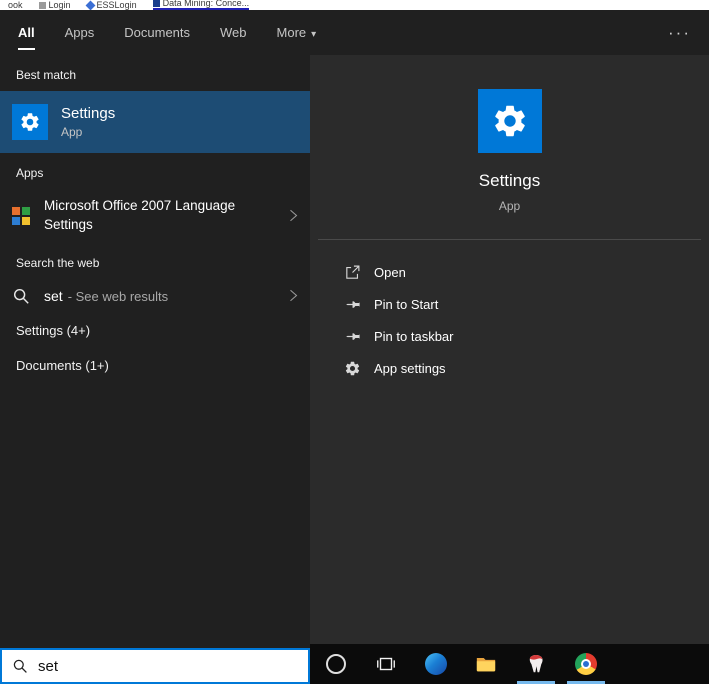 The image size is (709, 684). What do you see at coordinates (354, 32) in the screenshot?
I see `search-tabs-bar: All Apps Documents Web More ···` at bounding box center [354, 32].